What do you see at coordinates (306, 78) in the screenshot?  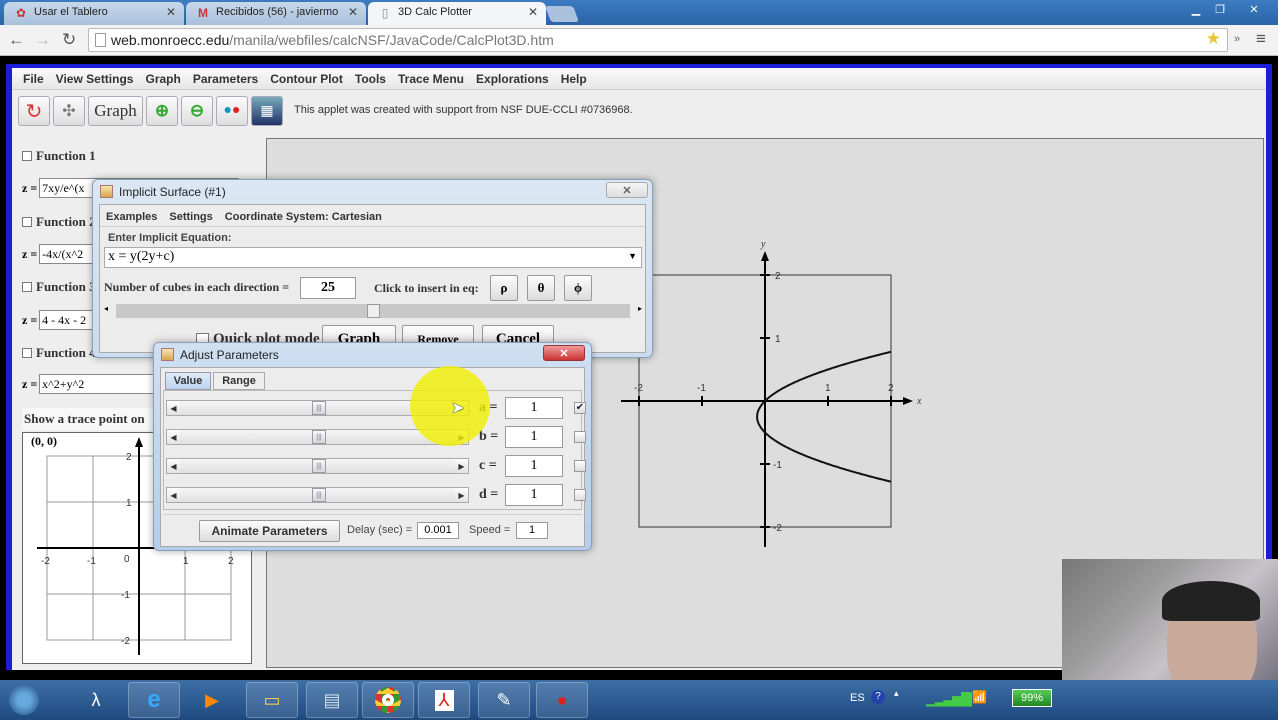 I see `menu-contour-plot: Contour Plot` at bounding box center [306, 78].